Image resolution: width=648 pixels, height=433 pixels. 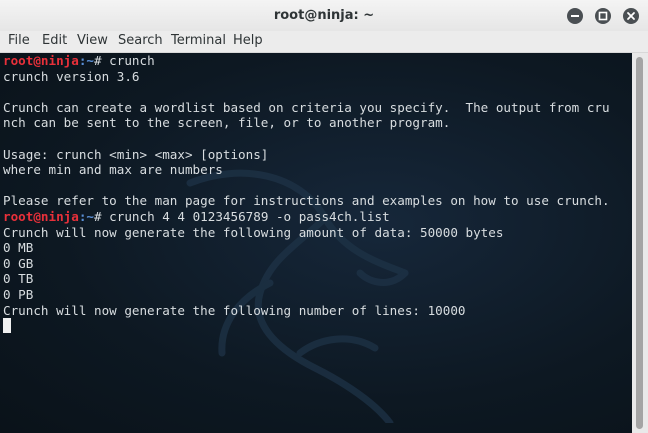 What do you see at coordinates (132, 60) in the screenshot?
I see `command-line: crunch` at bounding box center [132, 60].